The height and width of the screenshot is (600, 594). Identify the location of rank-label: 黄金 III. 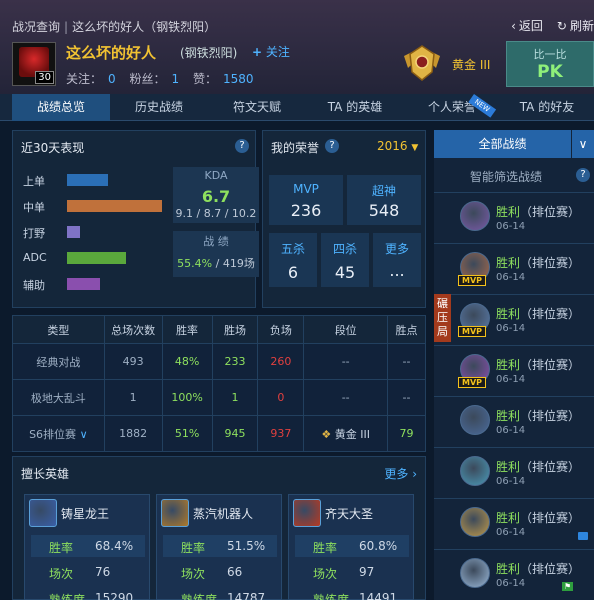
(471, 65).